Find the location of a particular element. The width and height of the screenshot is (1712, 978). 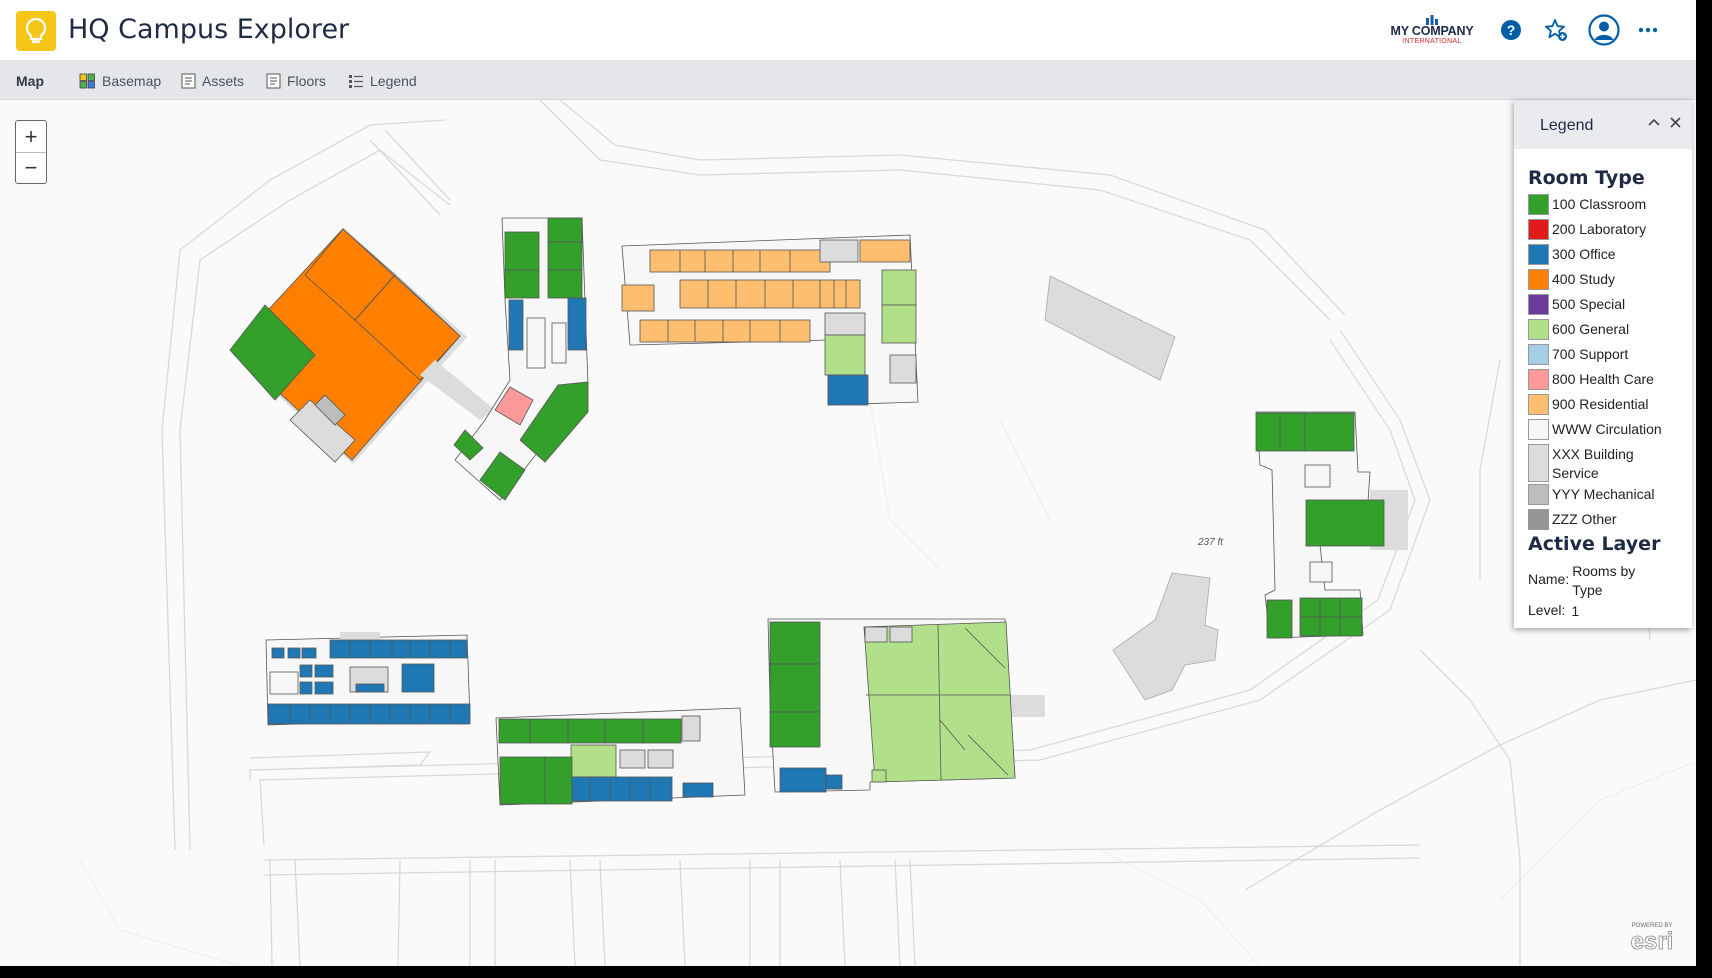

building-d is located at coordinates (1110, 328).